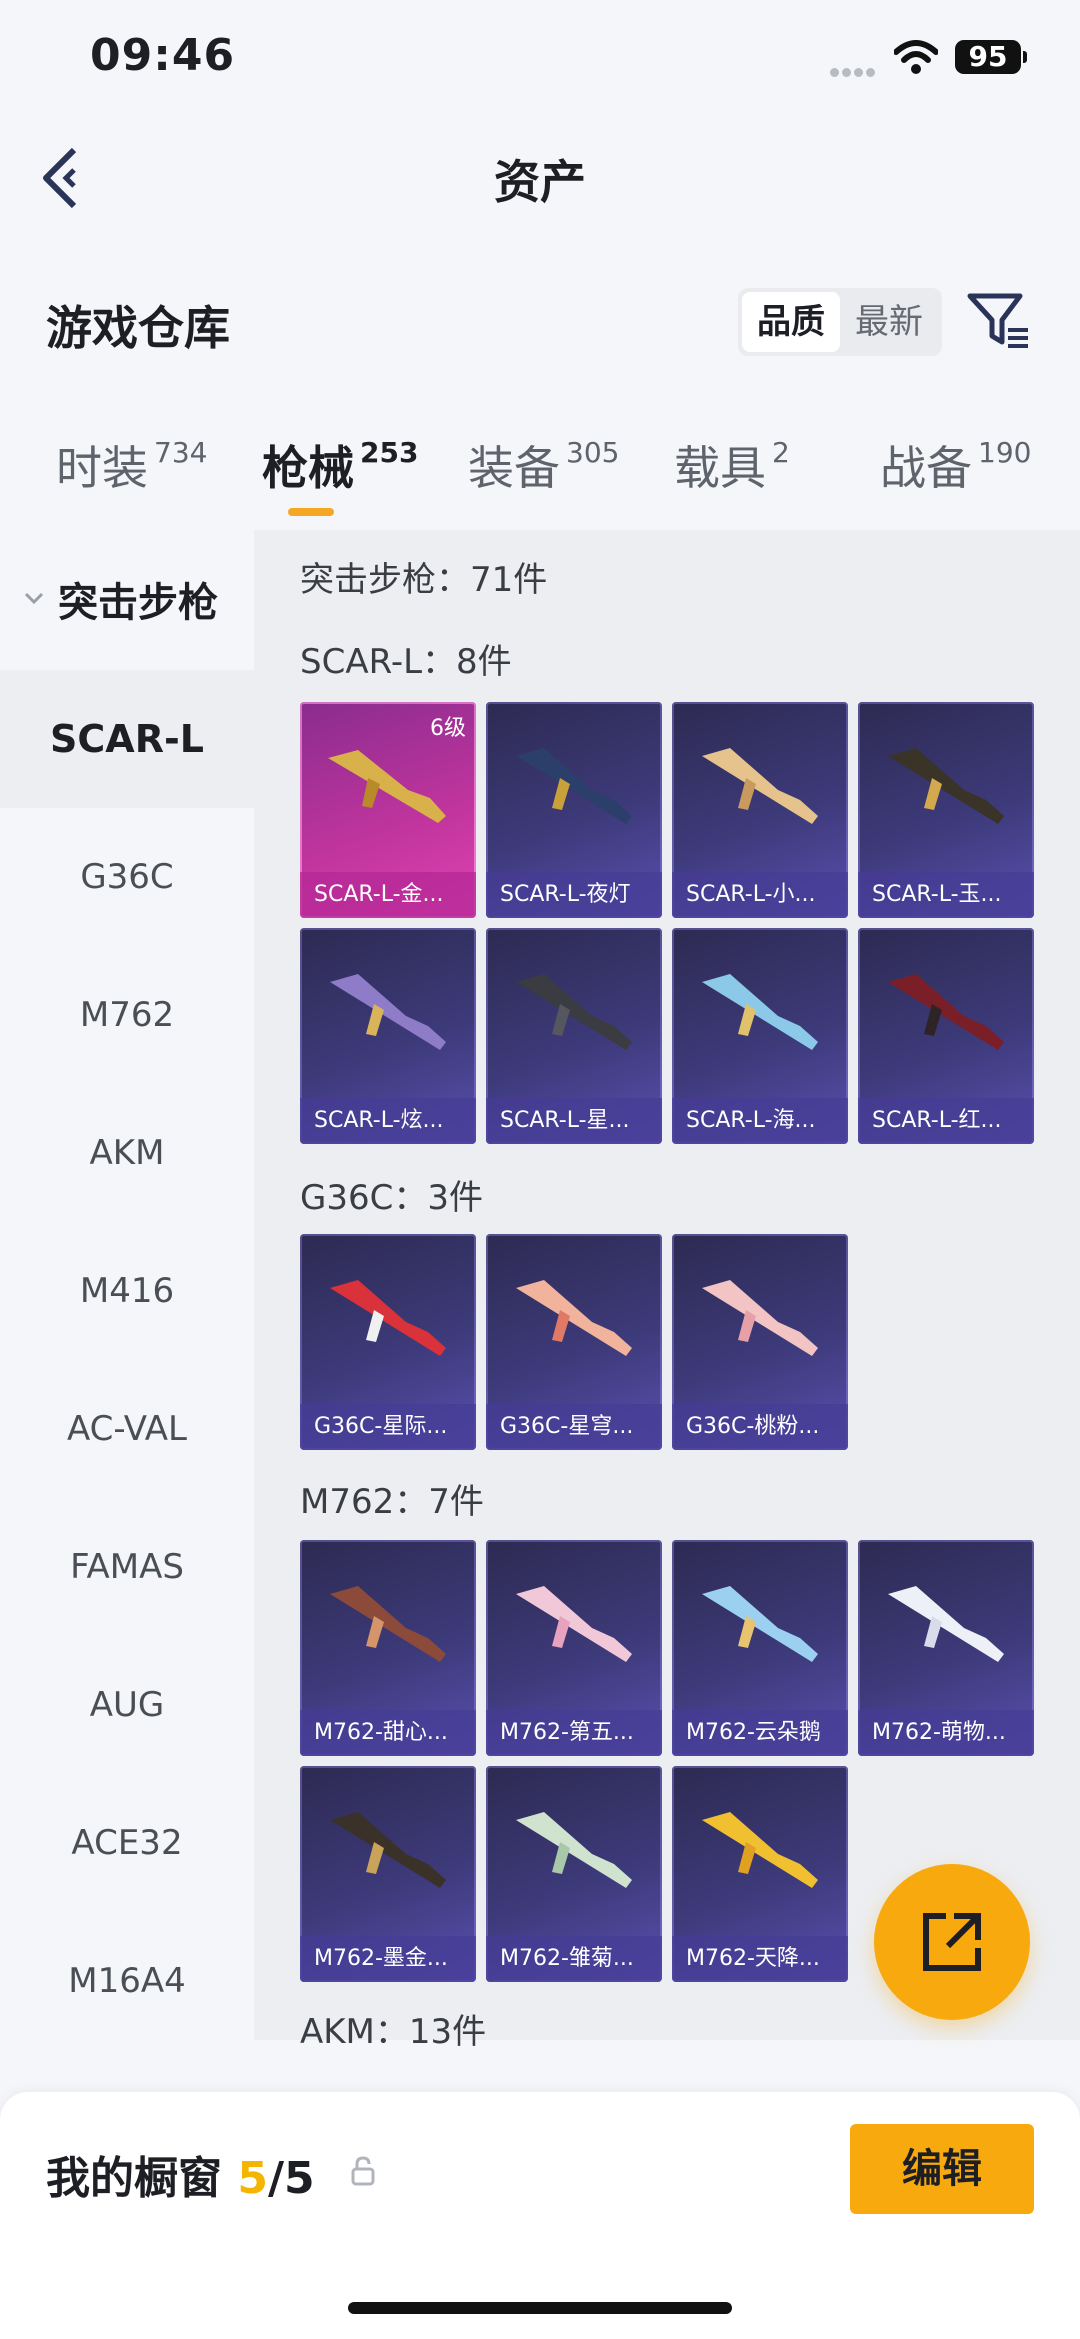  What do you see at coordinates (308, 468) in the screenshot?
I see `tab-label: 枪械` at bounding box center [308, 468].